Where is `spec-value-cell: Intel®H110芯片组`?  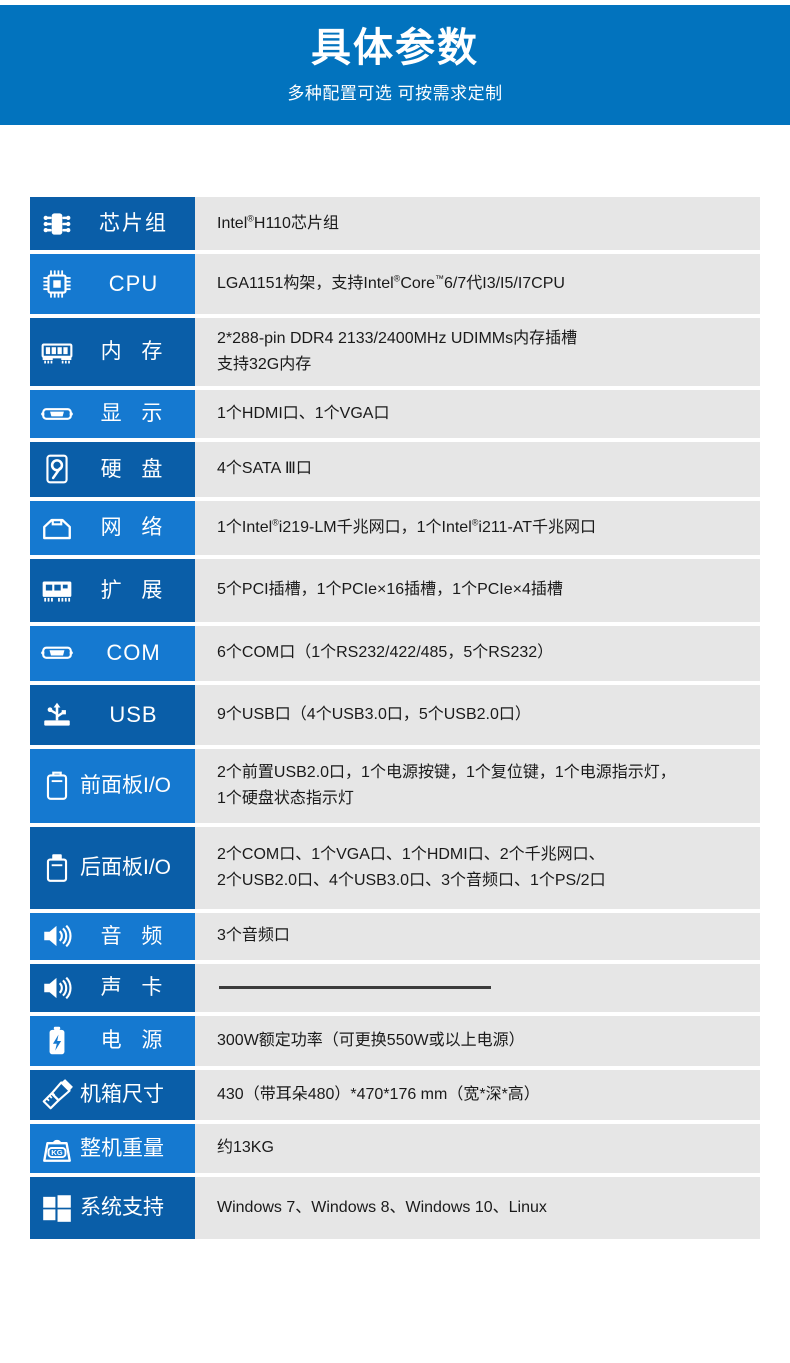
spec-value-cell: Intel®H110芯片组 is located at coordinates (477, 223).